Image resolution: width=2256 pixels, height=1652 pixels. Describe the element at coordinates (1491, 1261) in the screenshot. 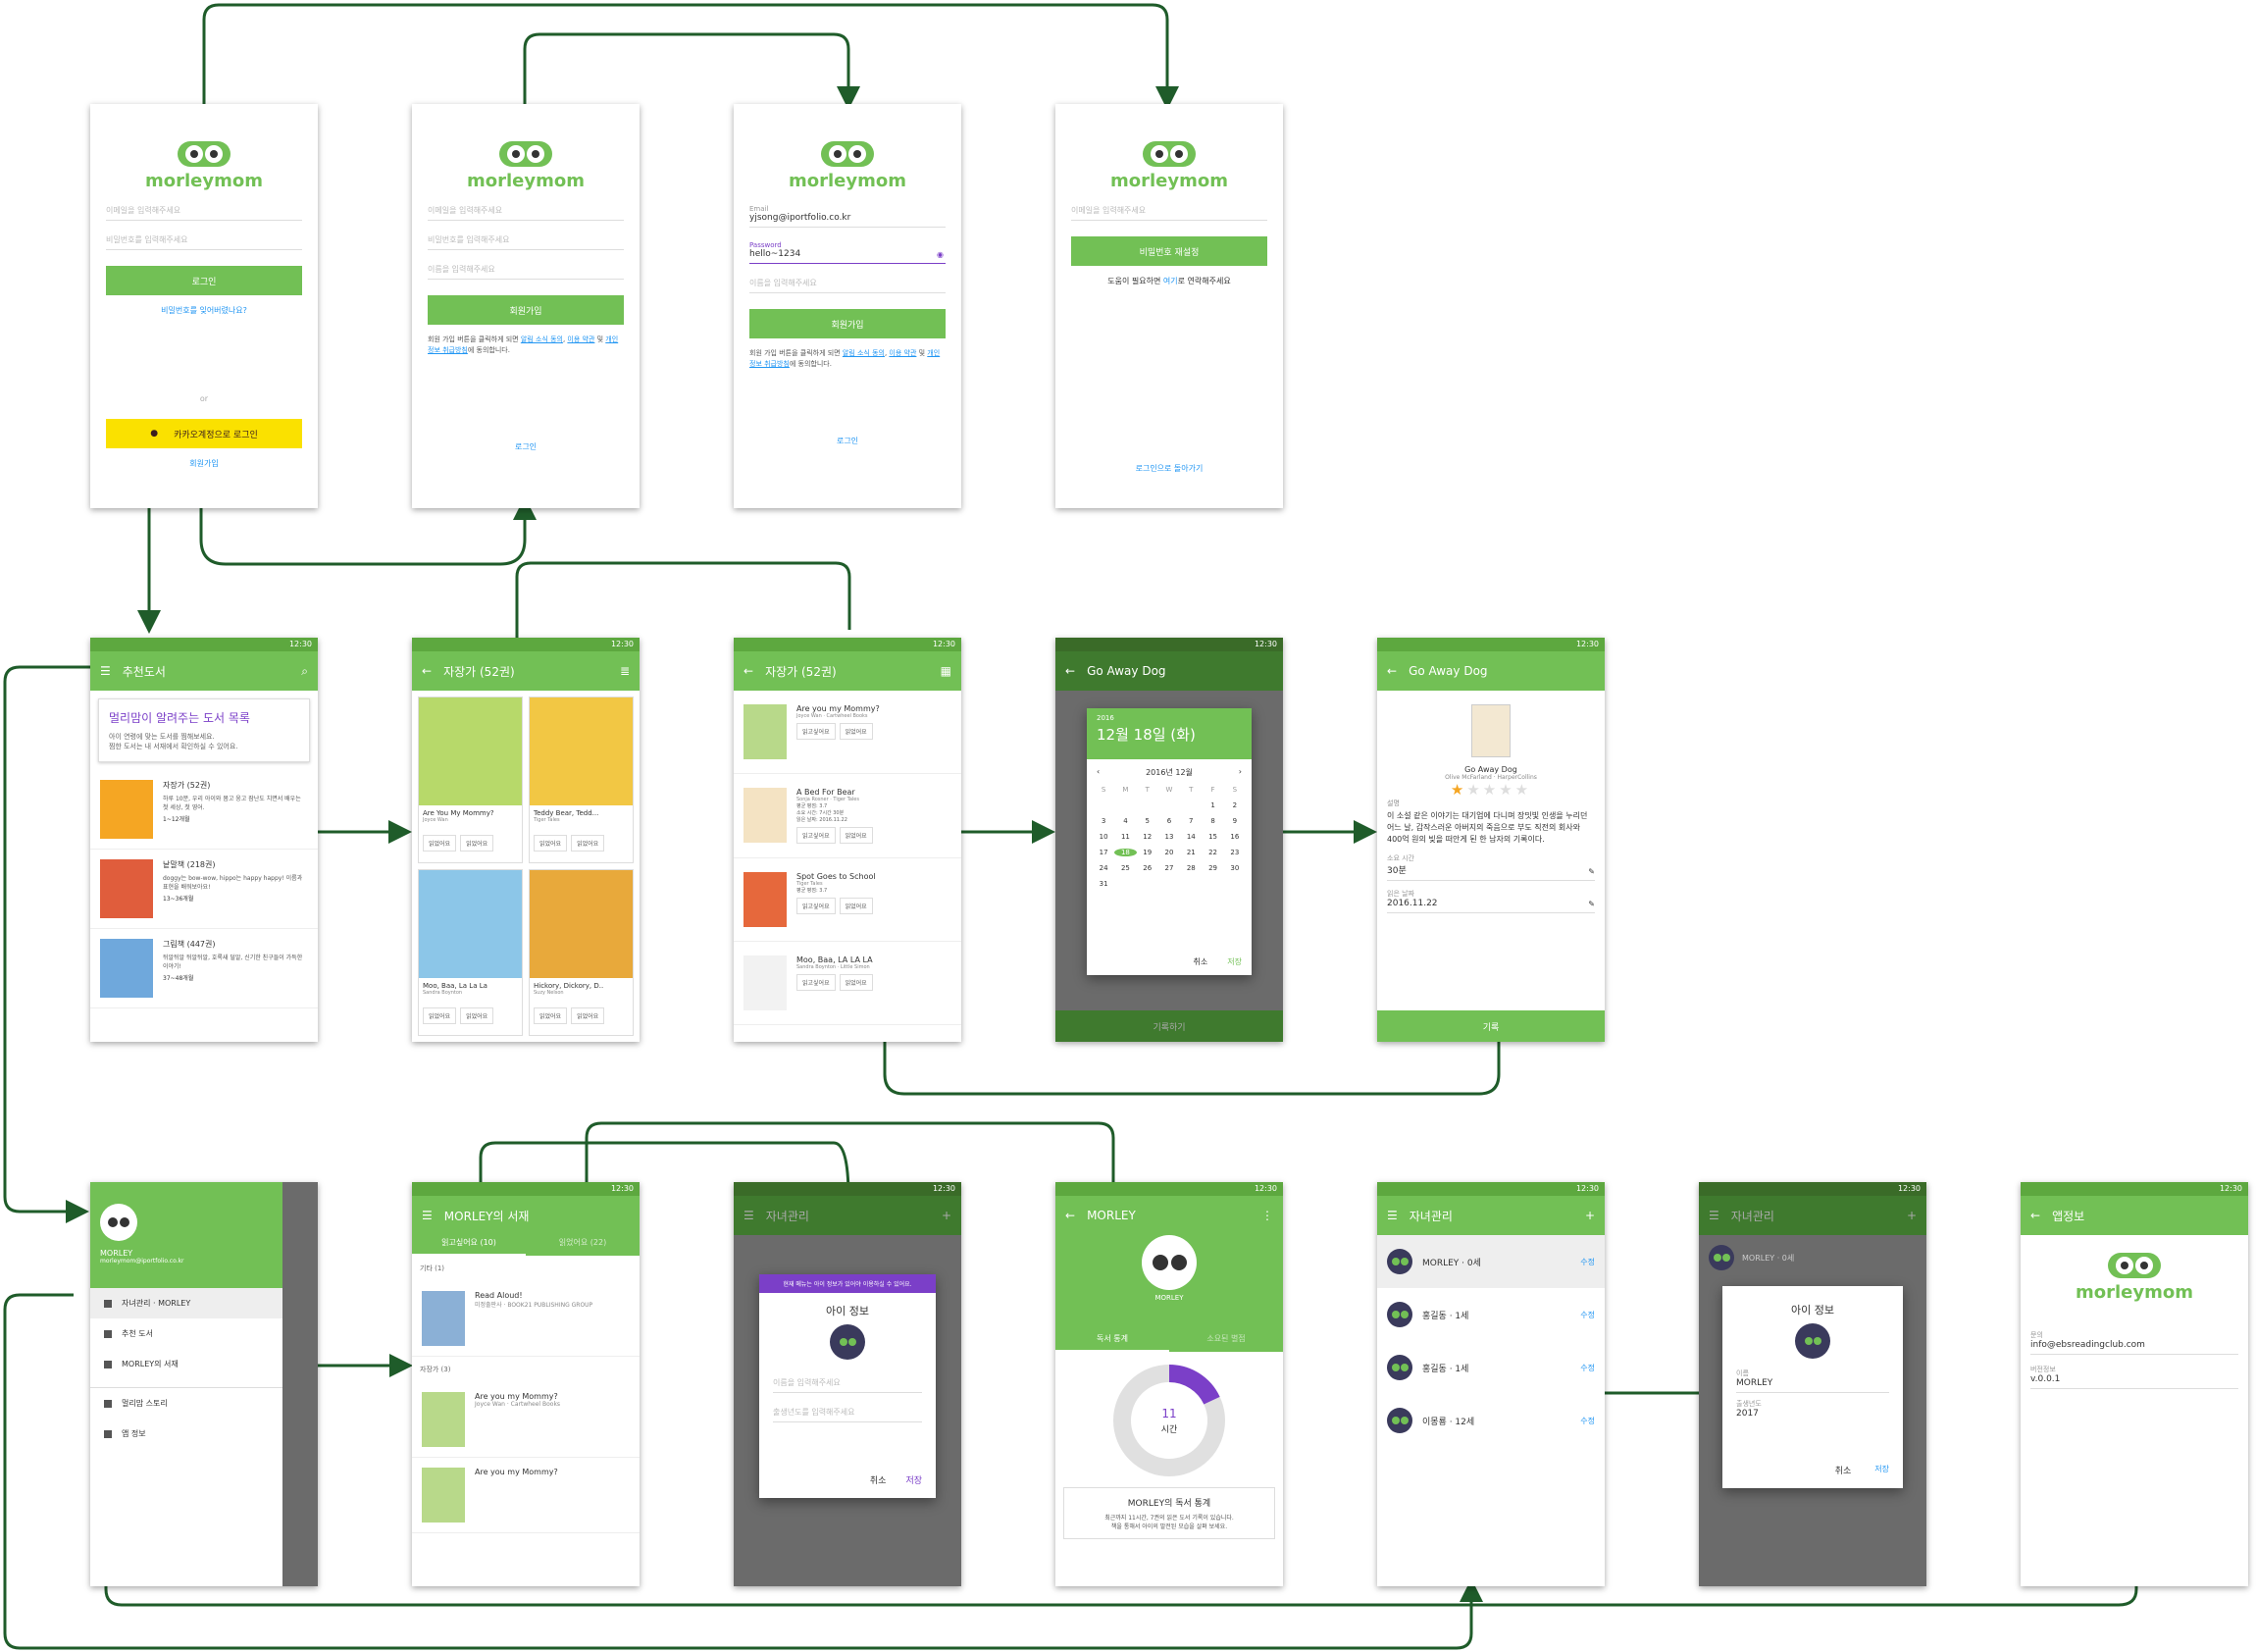

I see `child-row: MORLEY · 0세 수정` at that location.